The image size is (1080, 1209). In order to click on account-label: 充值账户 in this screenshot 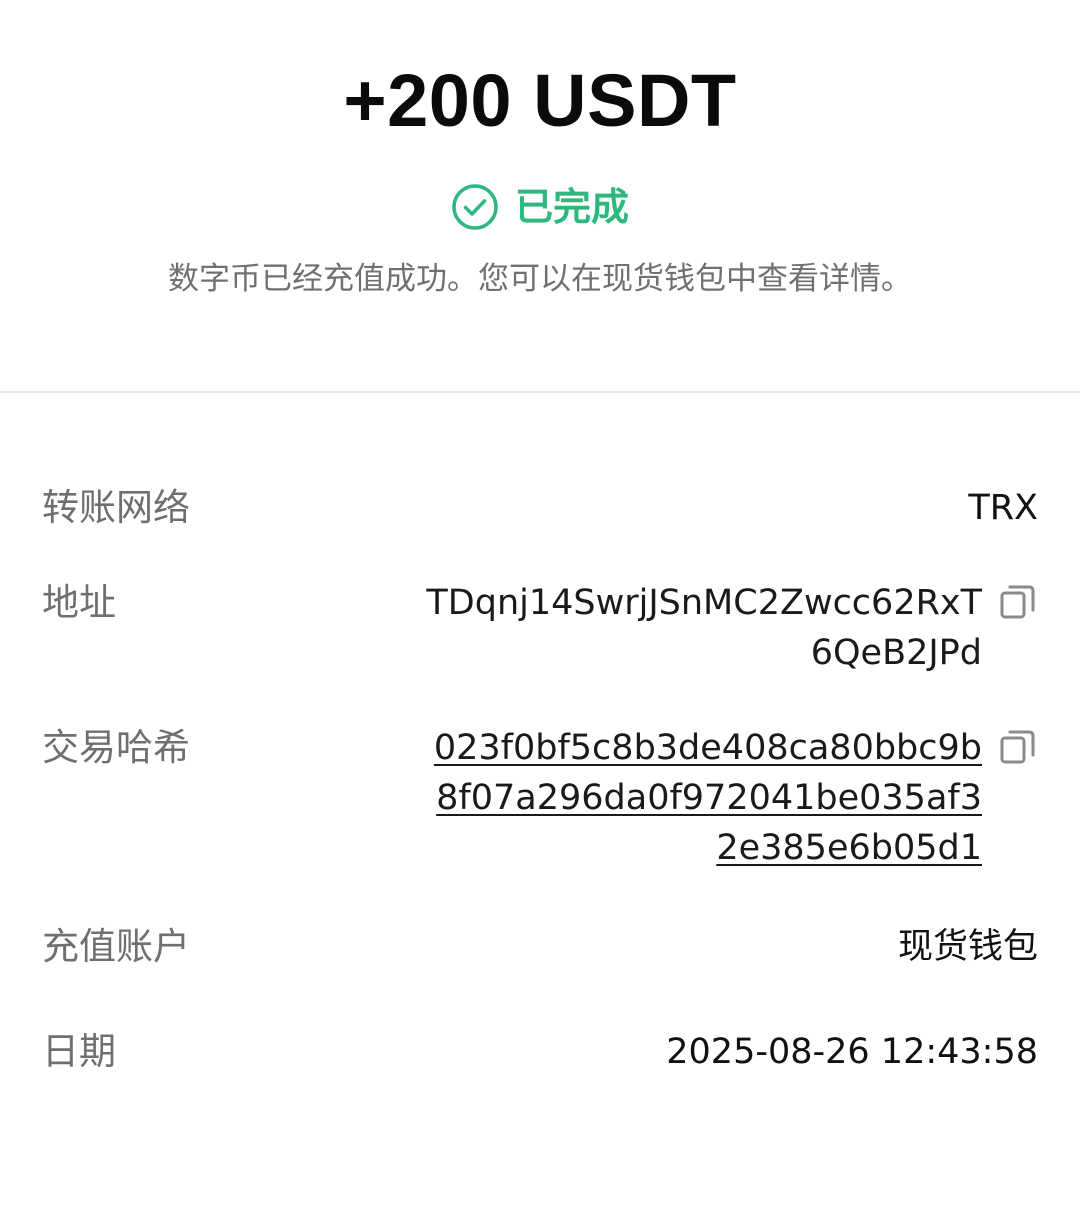, I will do `click(116, 946)`.